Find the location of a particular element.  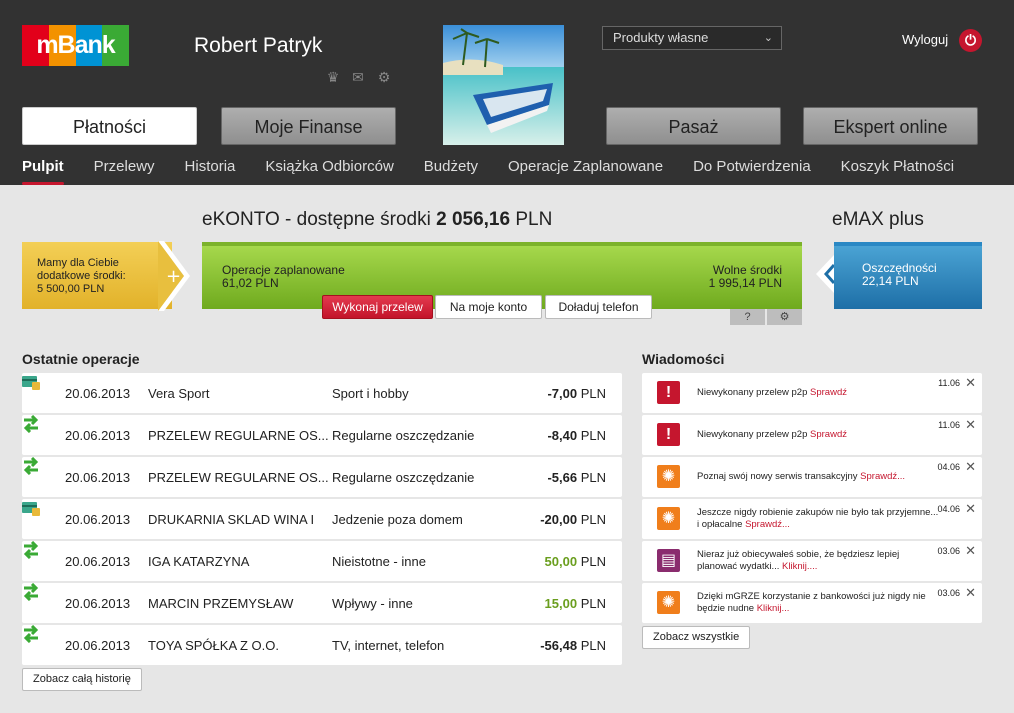

messages-title: Wiadomości is located at coordinates (683, 359).